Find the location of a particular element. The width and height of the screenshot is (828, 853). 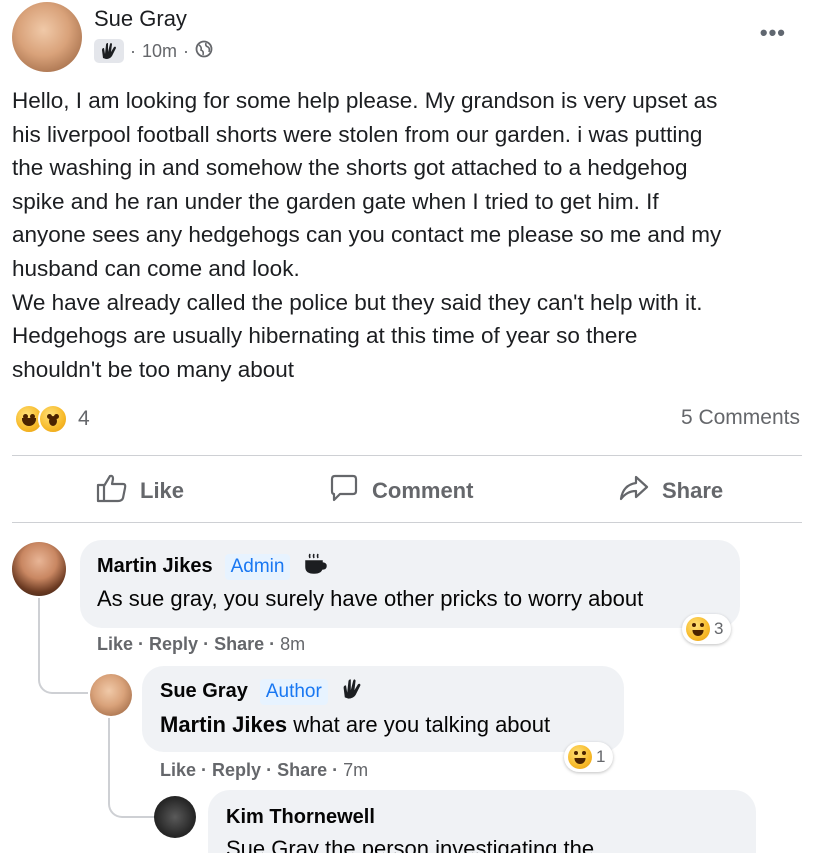

commenter-name: Sue Gray is located at coordinates (204, 691).